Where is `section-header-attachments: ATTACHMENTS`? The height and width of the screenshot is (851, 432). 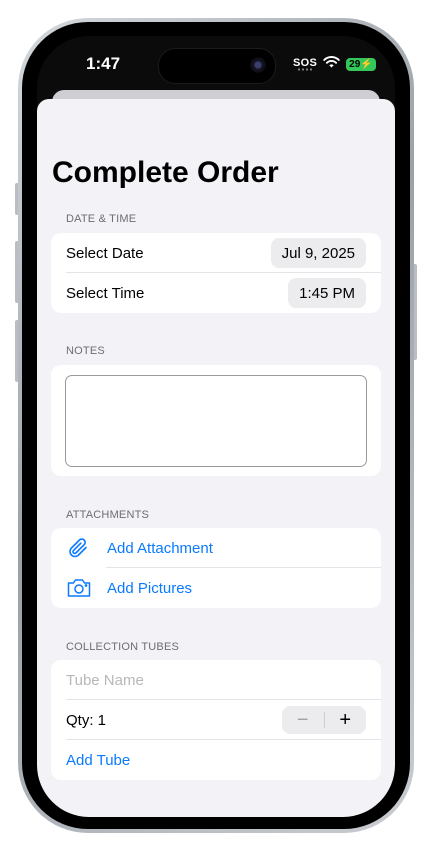
section-header-attachments: ATTACHMENTS is located at coordinates (108, 515).